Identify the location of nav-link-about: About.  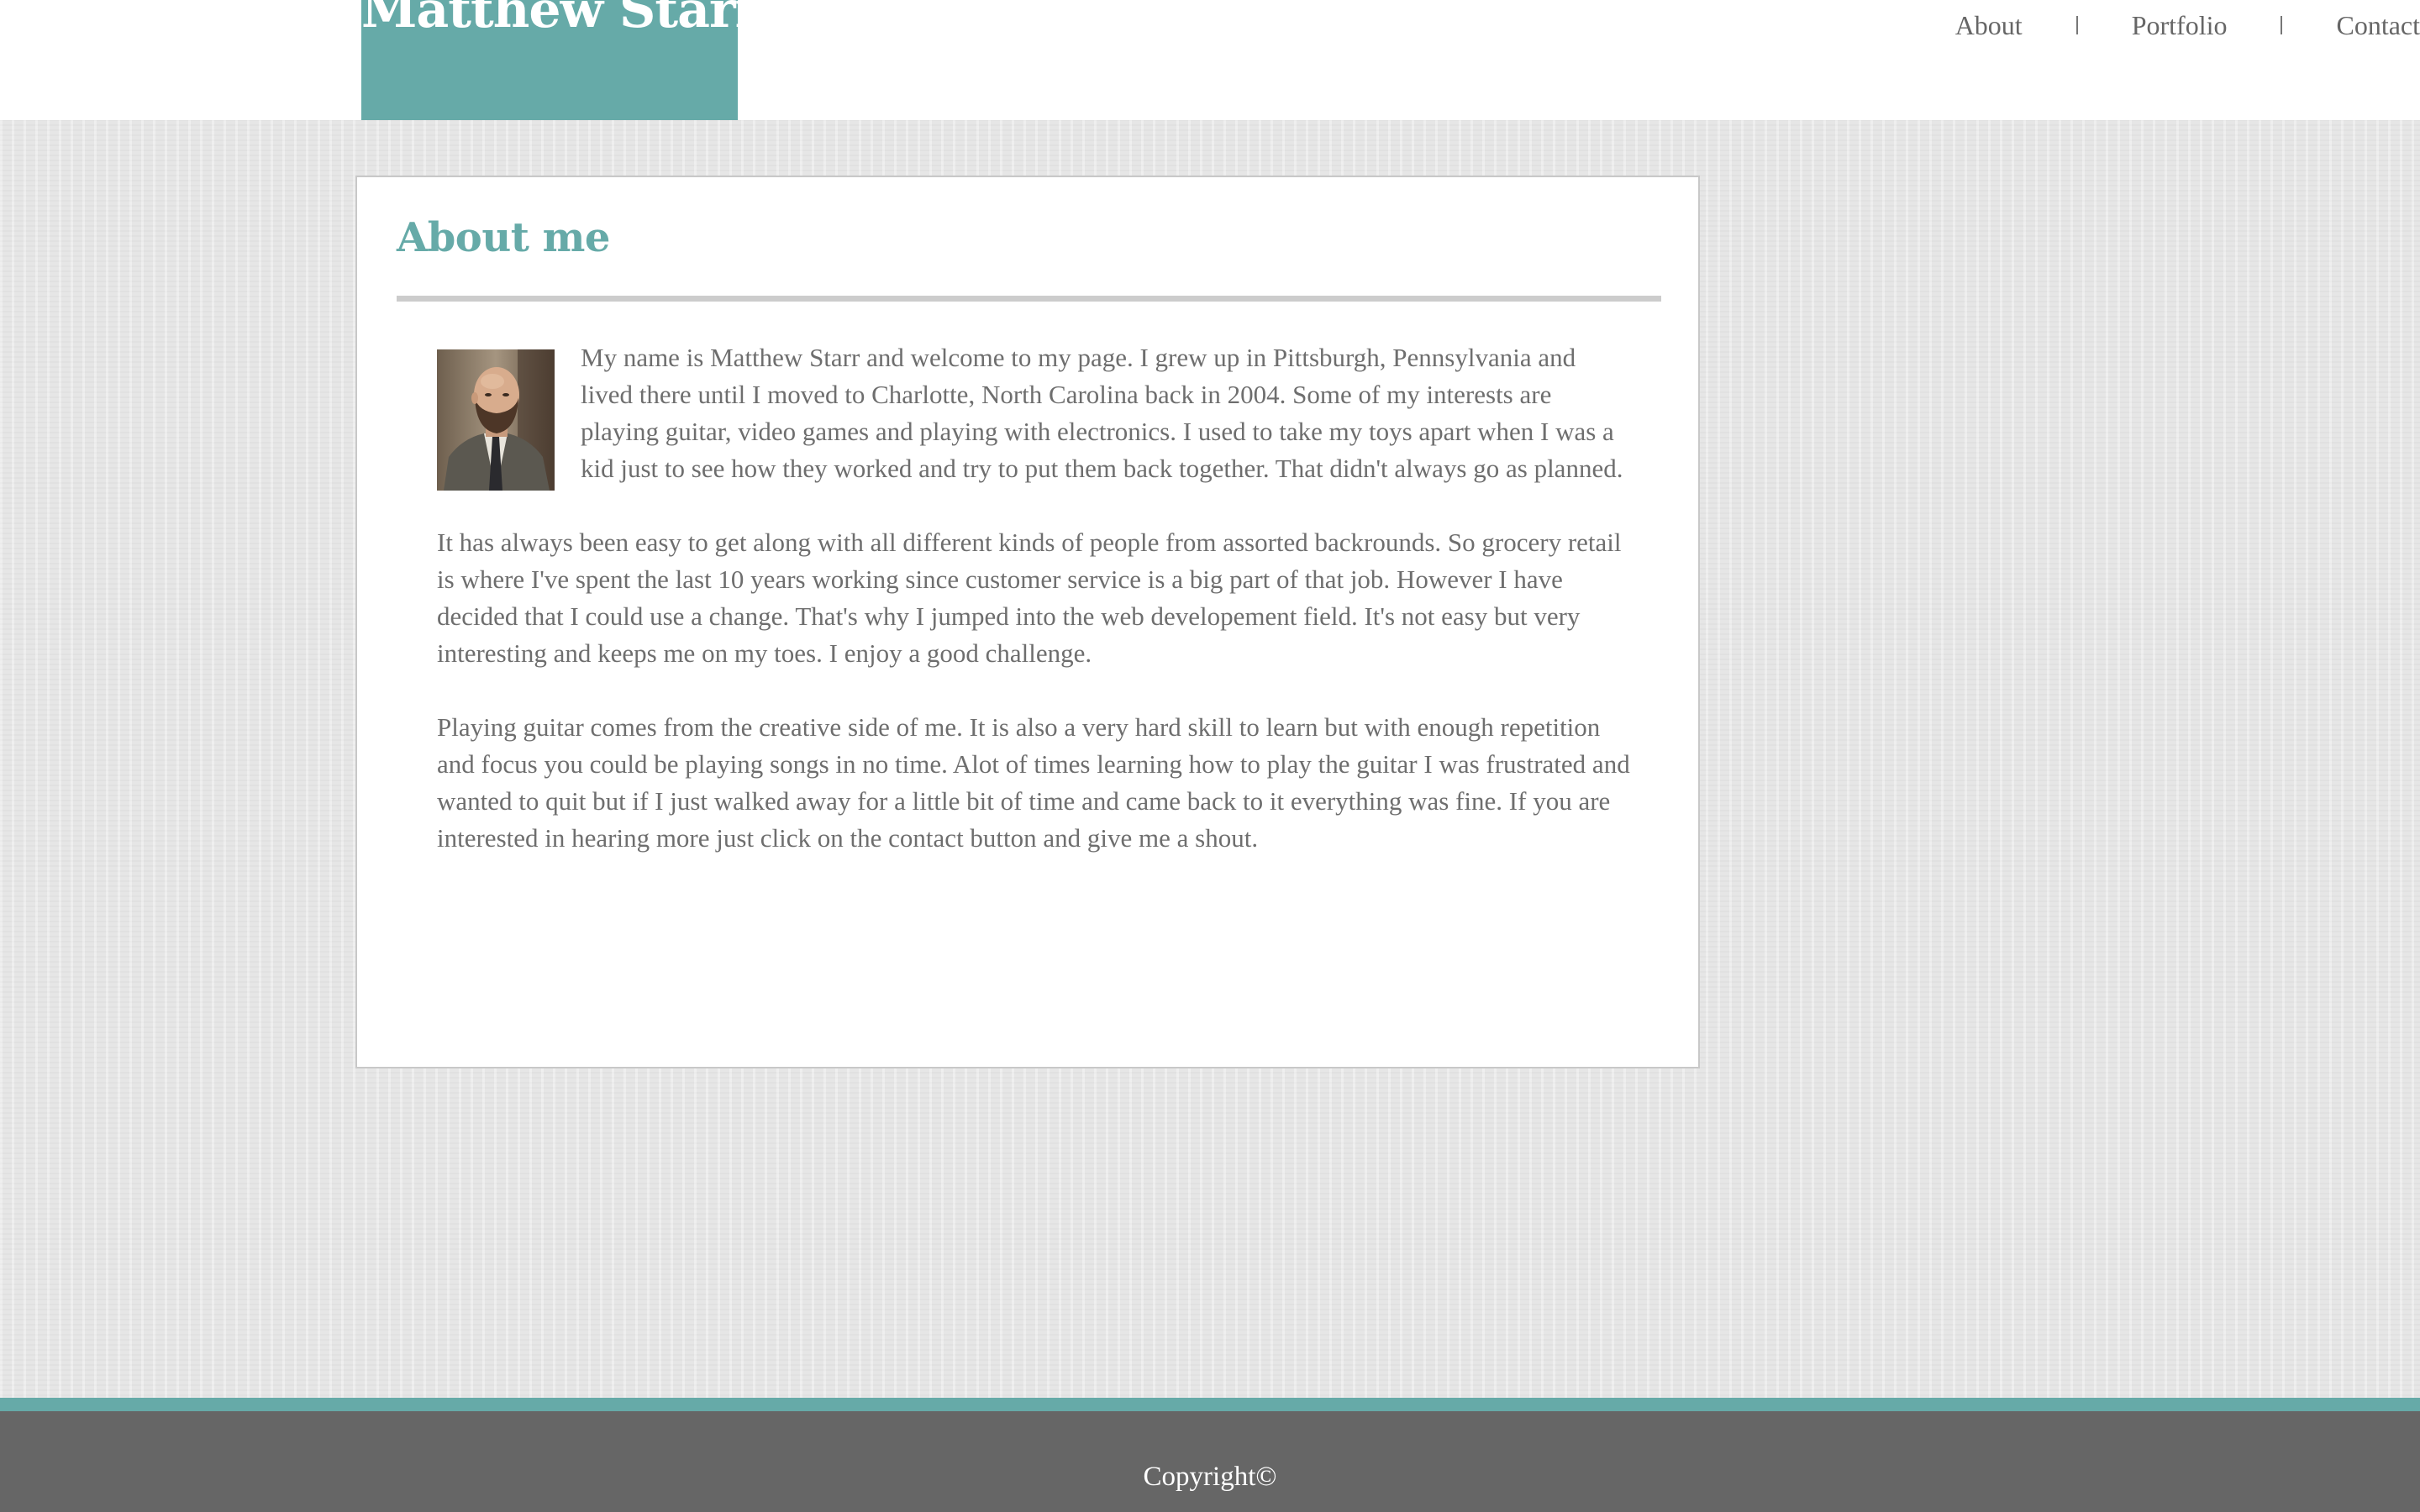
(1989, 25).